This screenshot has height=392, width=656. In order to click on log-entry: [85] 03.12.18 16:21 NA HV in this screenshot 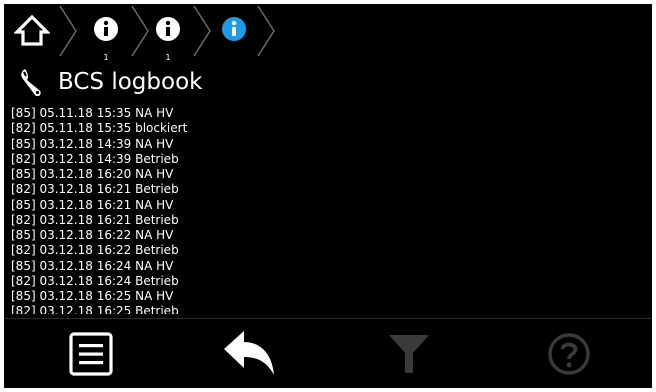, I will do `click(92, 204)`.